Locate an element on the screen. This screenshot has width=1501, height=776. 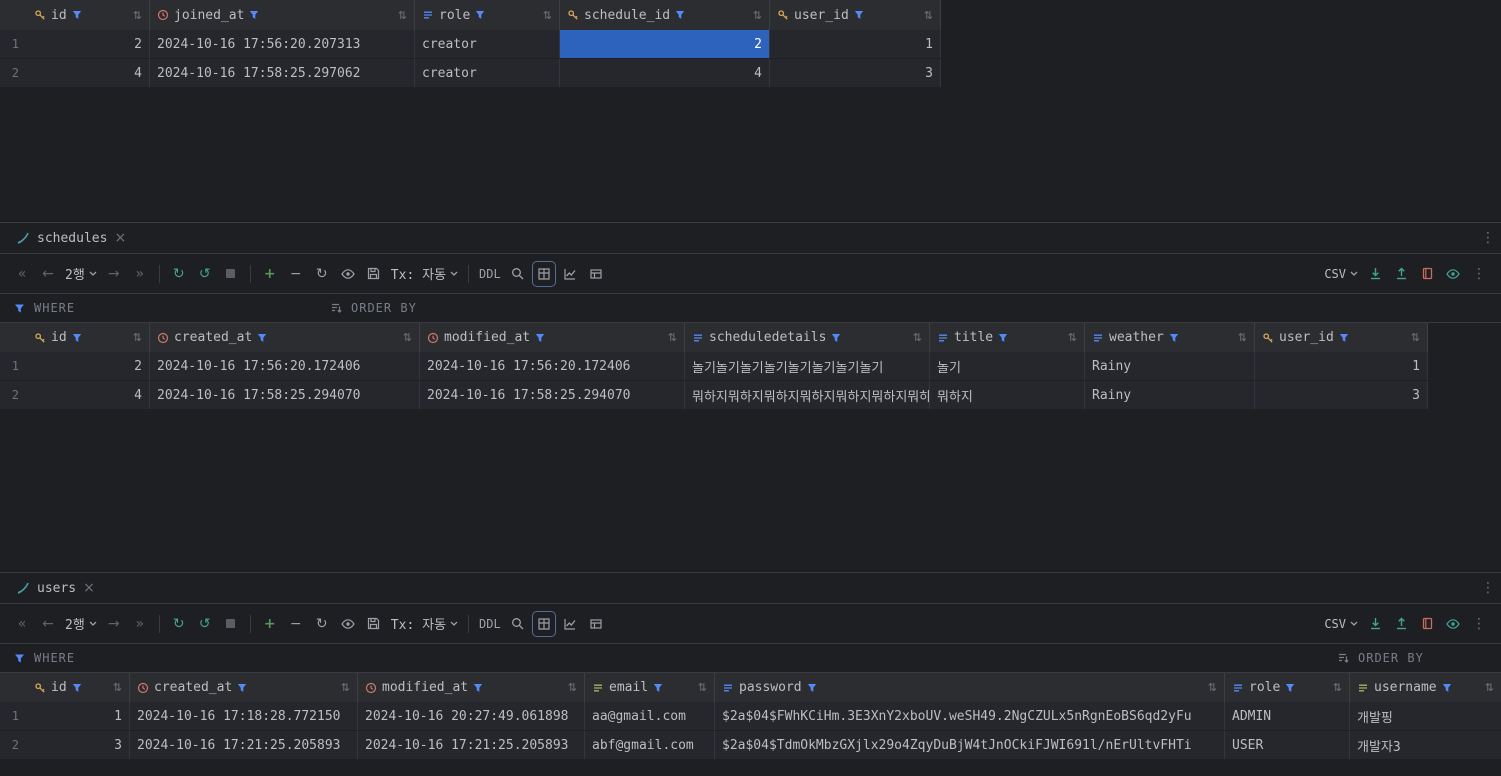
revert-changes-button is located at coordinates (322, 624).